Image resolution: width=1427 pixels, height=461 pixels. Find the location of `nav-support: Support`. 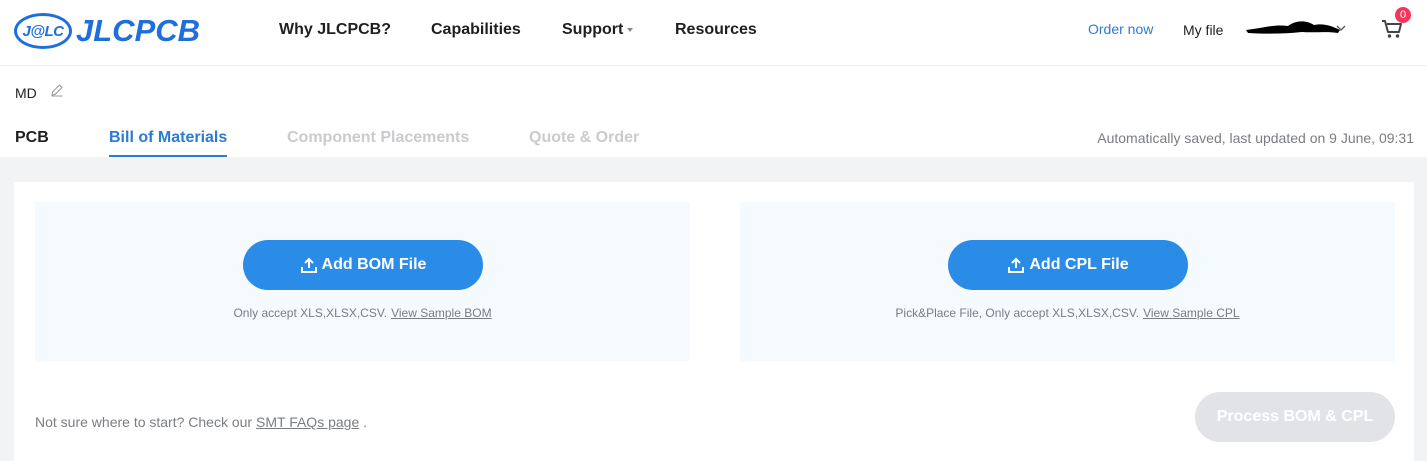

nav-support: Support is located at coordinates (598, 30).